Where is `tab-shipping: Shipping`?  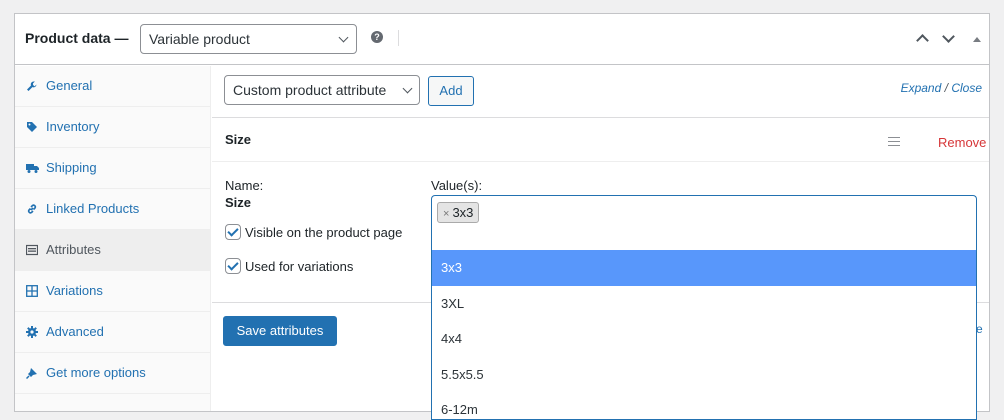
tab-shipping: Shipping is located at coordinates (112, 168).